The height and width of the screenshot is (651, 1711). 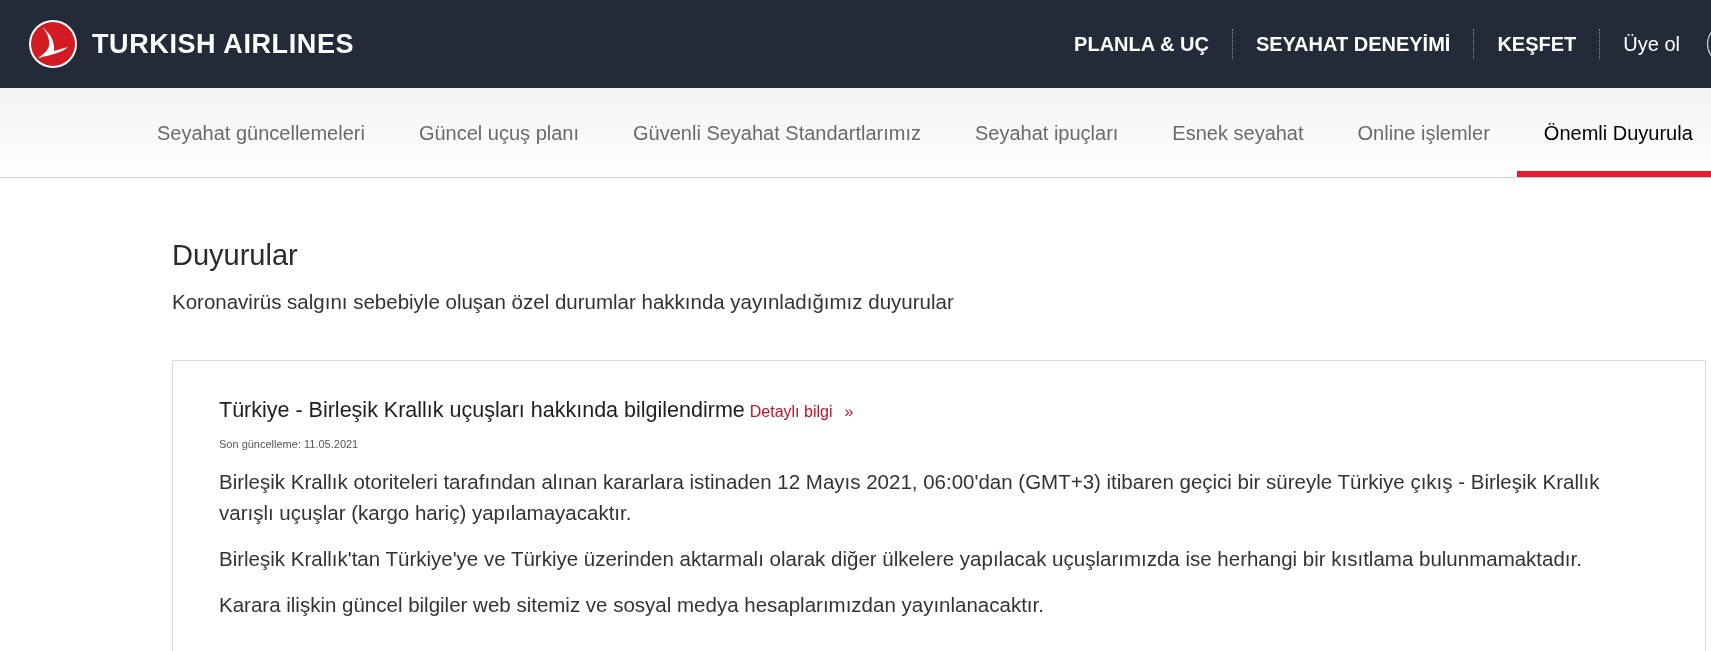 What do you see at coordinates (261, 132) in the screenshot?
I see `nav-tab: Seyahat güncellemeleri` at bounding box center [261, 132].